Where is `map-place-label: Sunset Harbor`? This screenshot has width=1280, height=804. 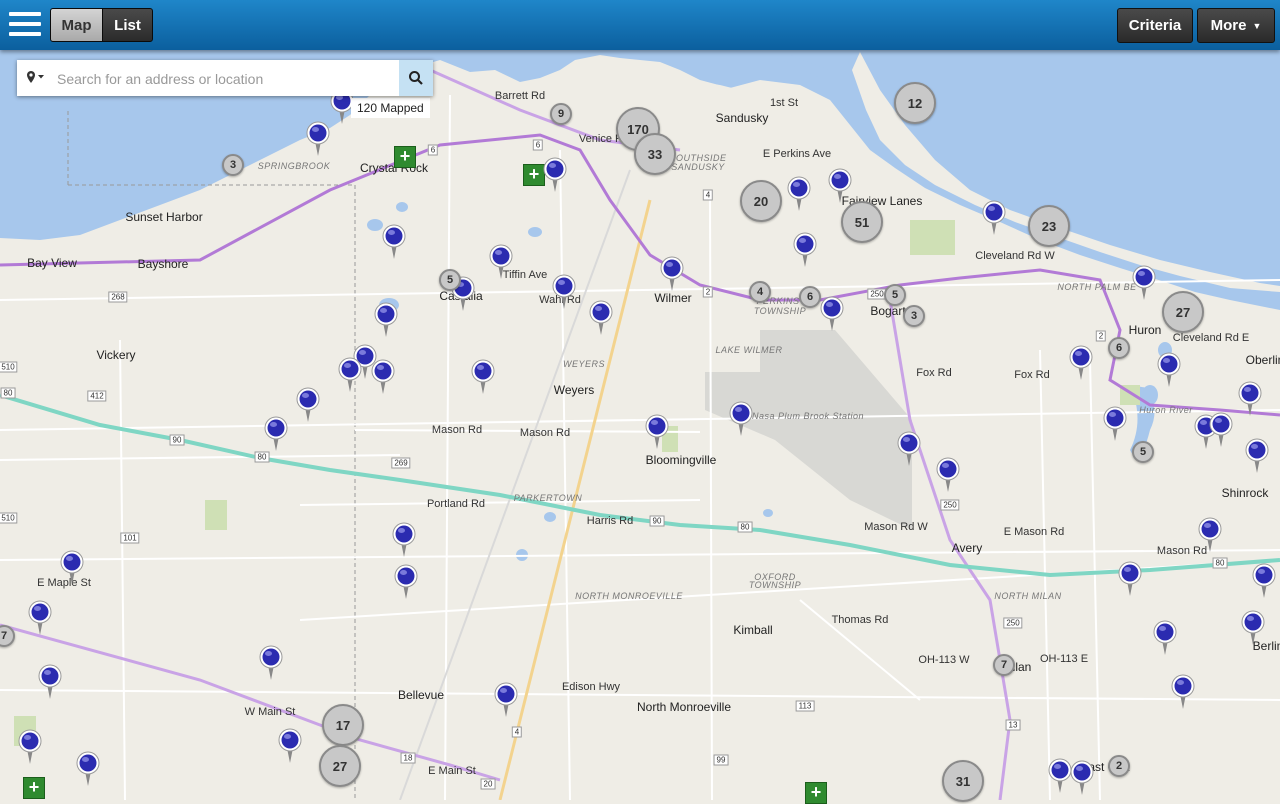
map-place-label: Sunset Harbor is located at coordinates (164, 217).